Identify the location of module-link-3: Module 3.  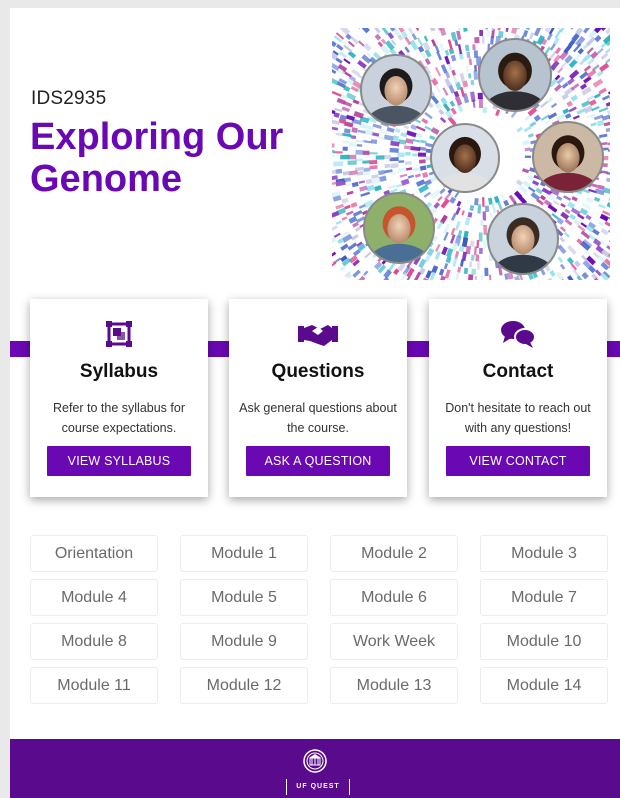
(544, 553).